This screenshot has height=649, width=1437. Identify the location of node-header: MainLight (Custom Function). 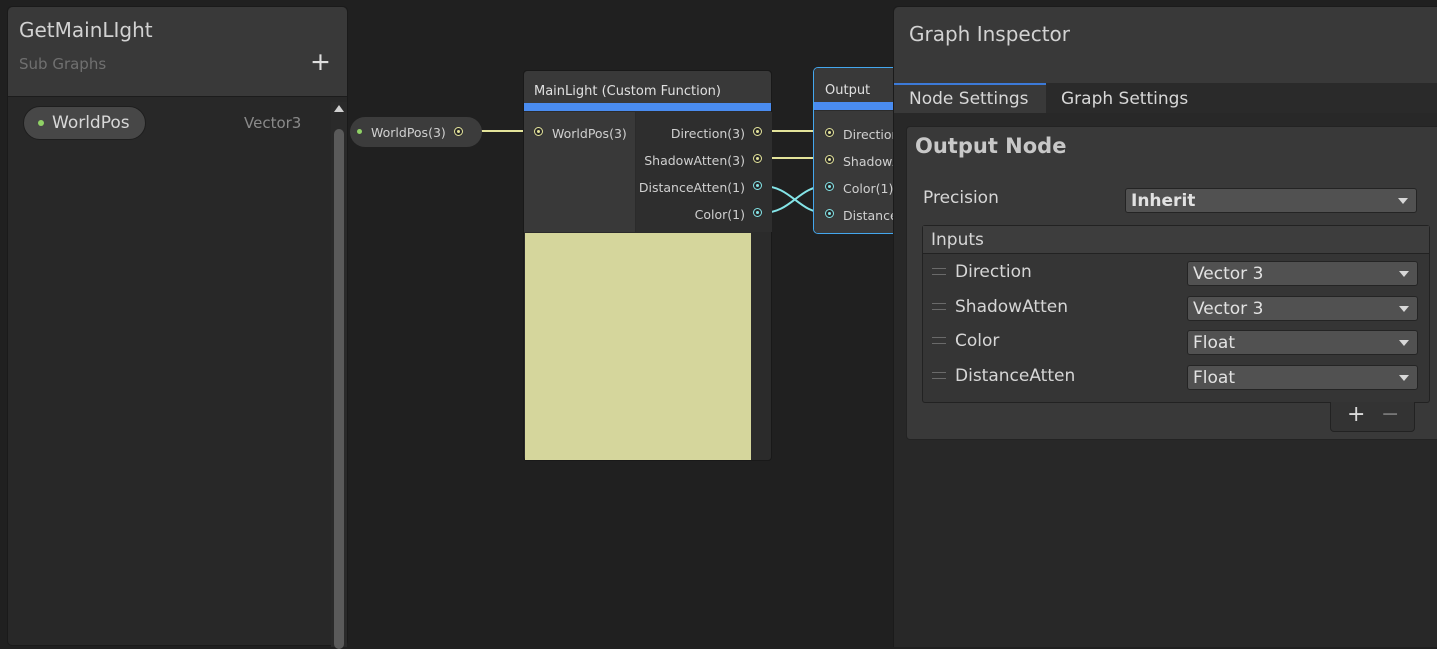
(647, 87).